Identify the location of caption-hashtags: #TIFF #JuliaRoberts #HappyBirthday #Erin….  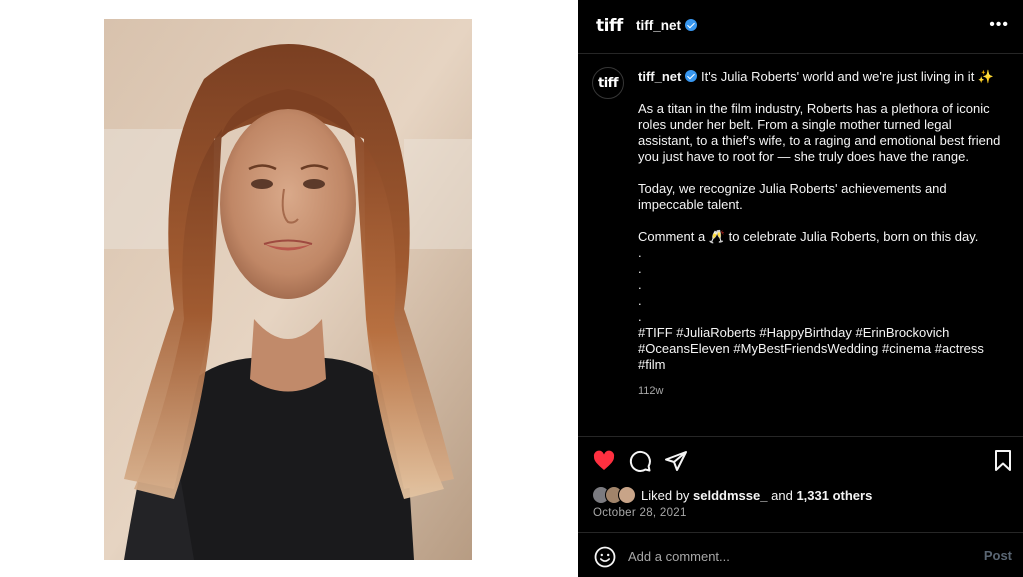
(823, 349).